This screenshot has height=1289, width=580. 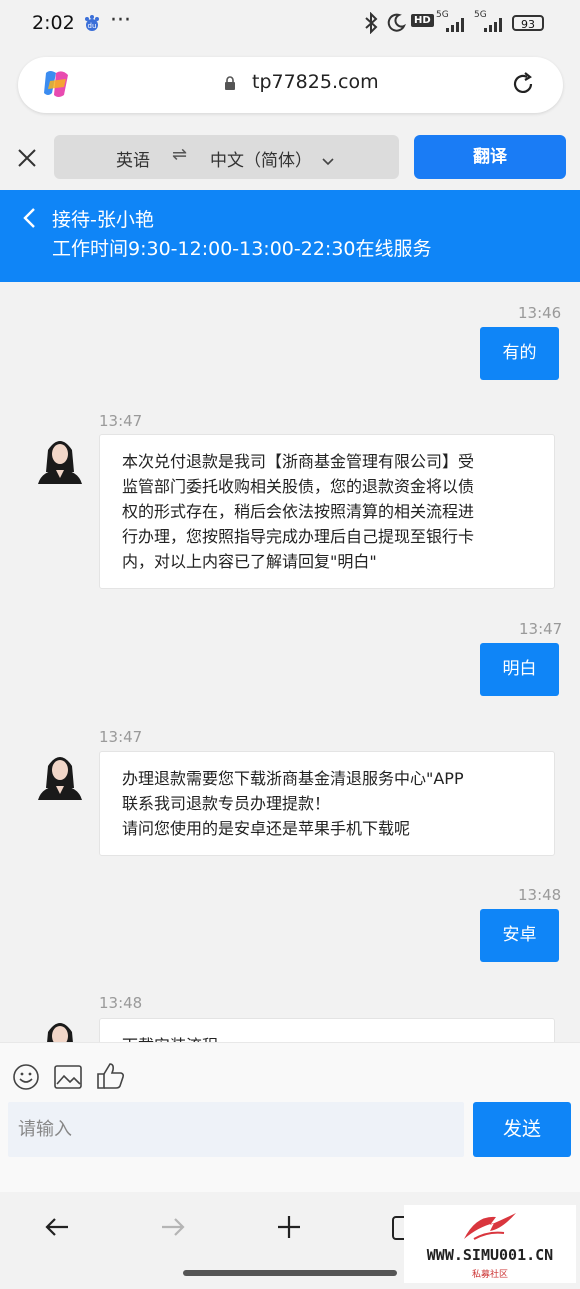 I want to click on new-tab-plus-icon, so click(x=289, y=1229).